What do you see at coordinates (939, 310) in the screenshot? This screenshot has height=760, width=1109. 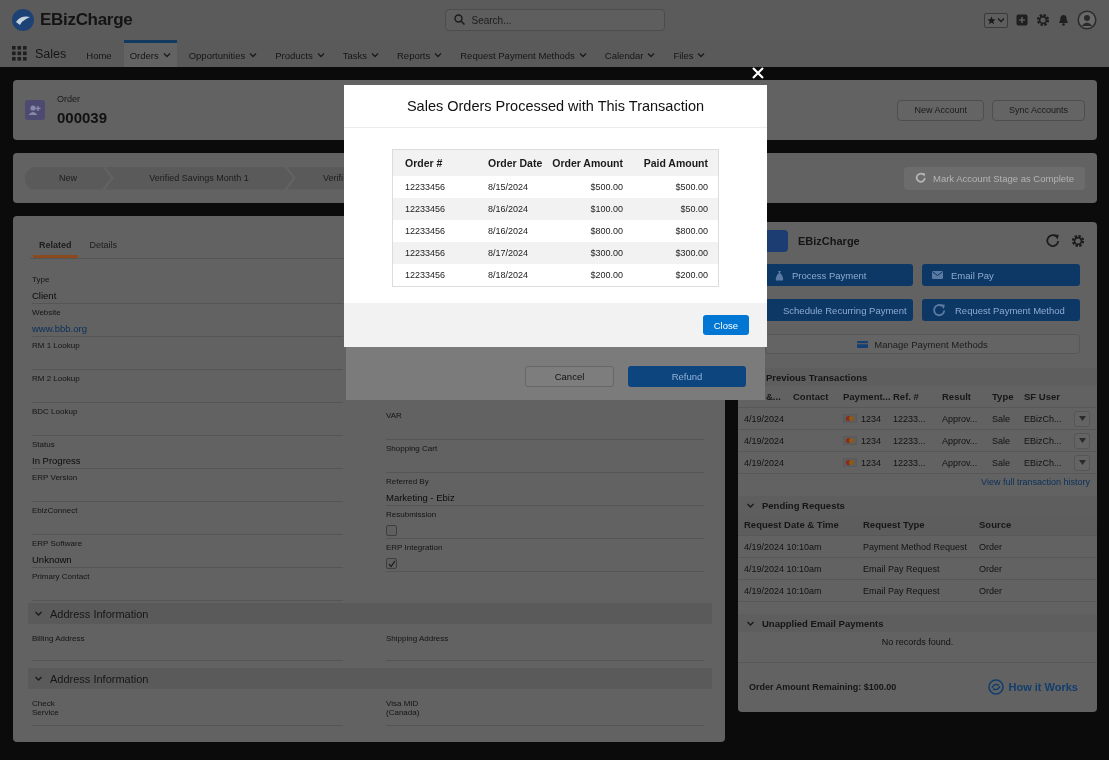 I see `sync-icon` at bounding box center [939, 310].